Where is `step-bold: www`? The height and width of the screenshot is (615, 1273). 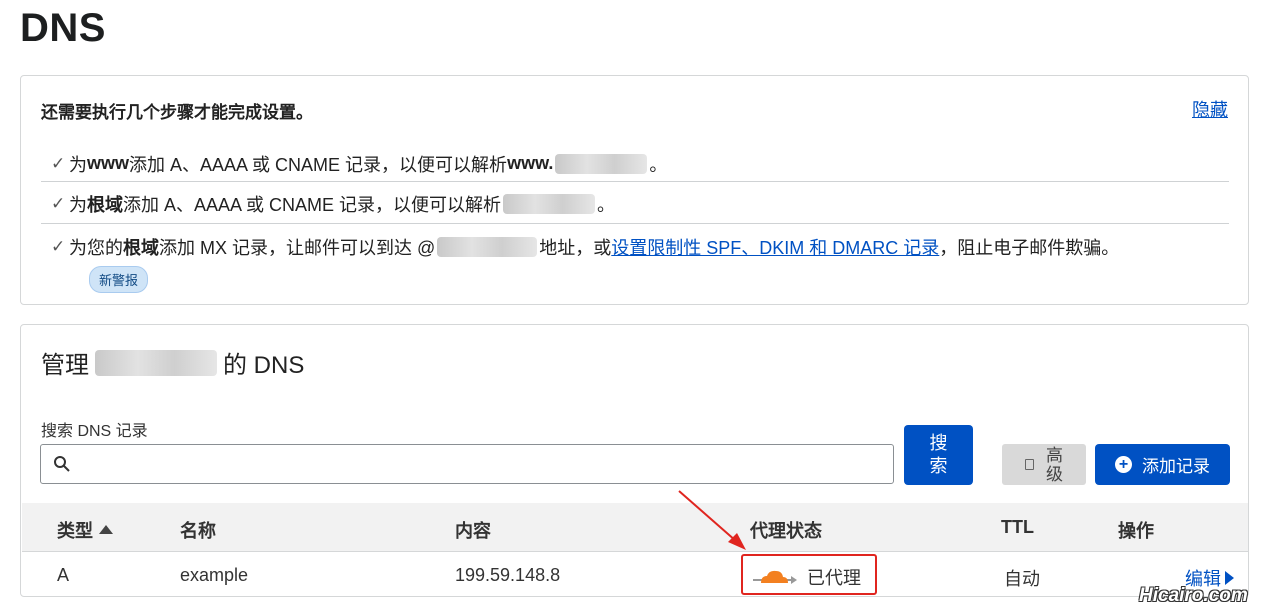 step-bold: www is located at coordinates (108, 163).